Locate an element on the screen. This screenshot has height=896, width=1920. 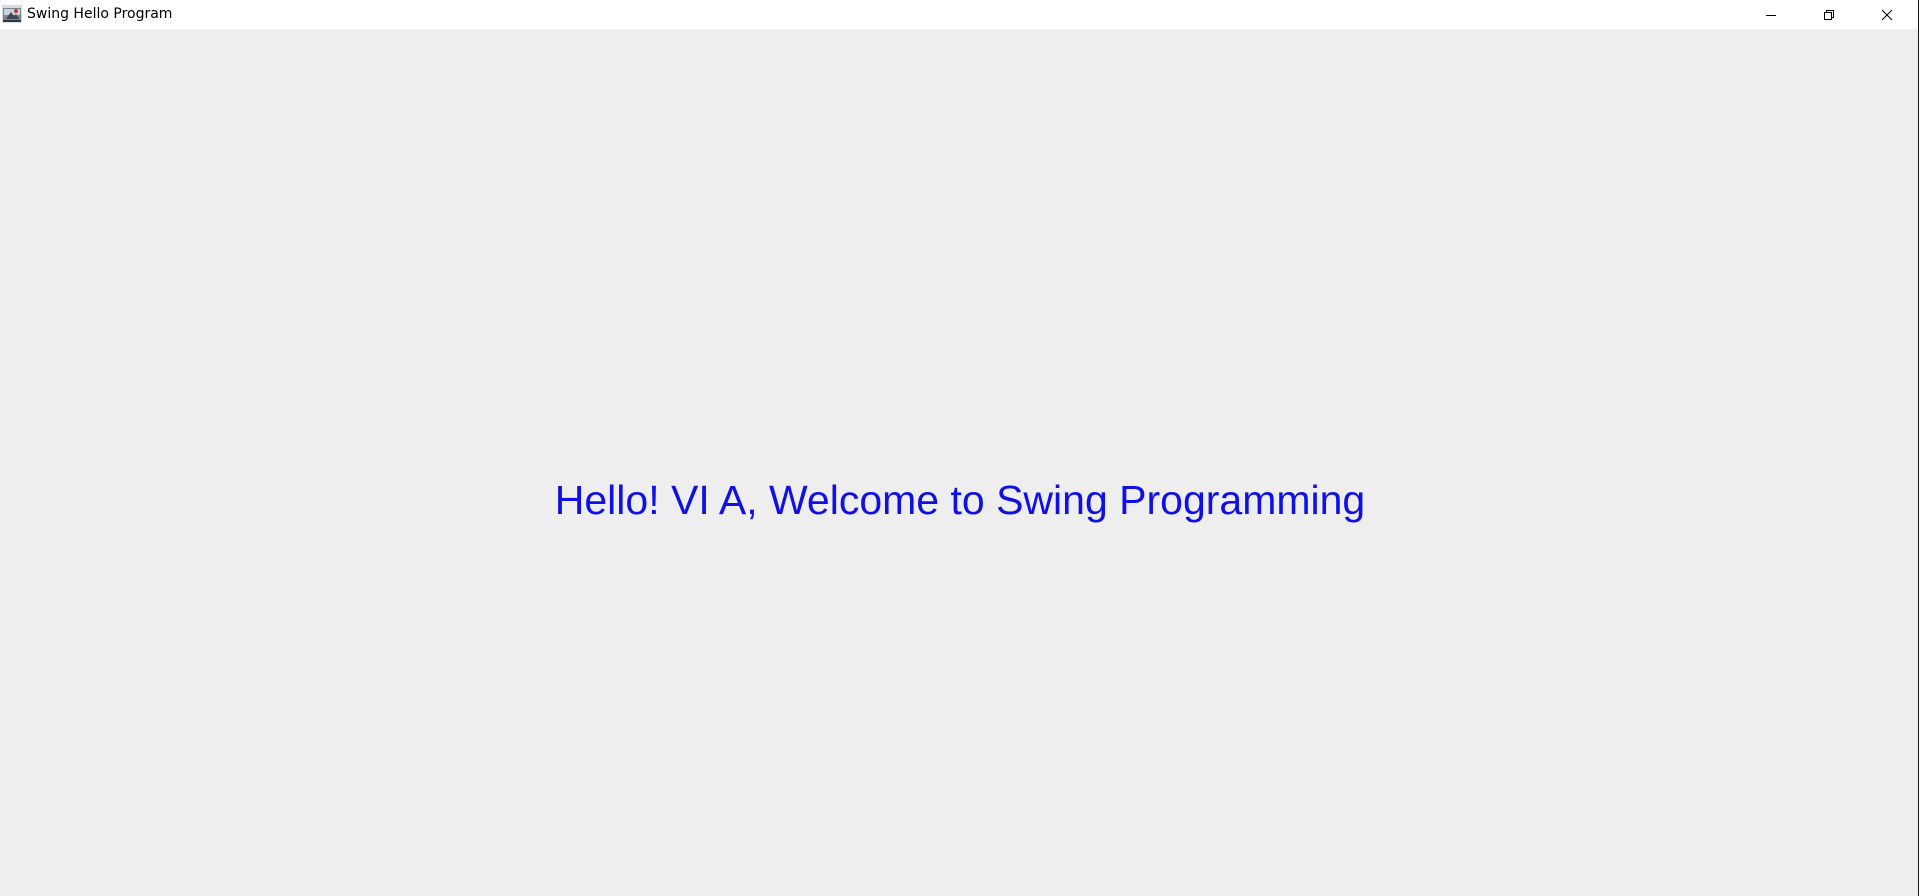
title-bar: Swing Hello Program is located at coordinates (959, 14).